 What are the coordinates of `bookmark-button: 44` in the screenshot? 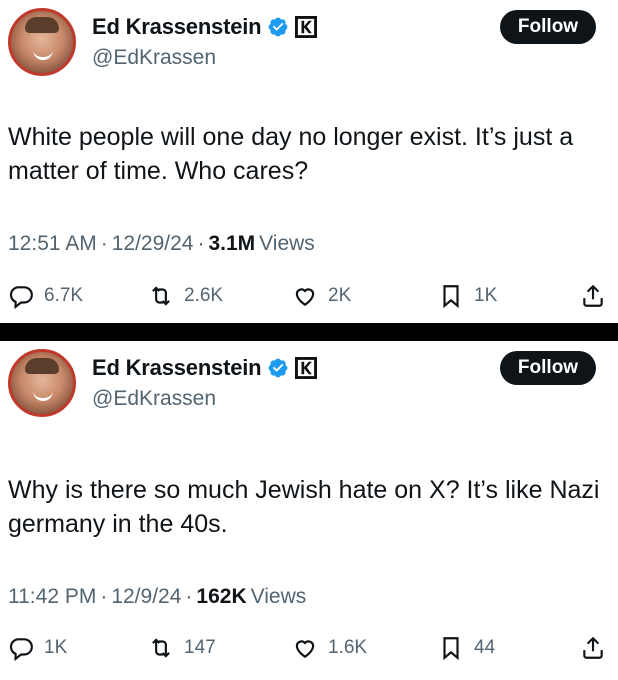 It's located at (466, 648).